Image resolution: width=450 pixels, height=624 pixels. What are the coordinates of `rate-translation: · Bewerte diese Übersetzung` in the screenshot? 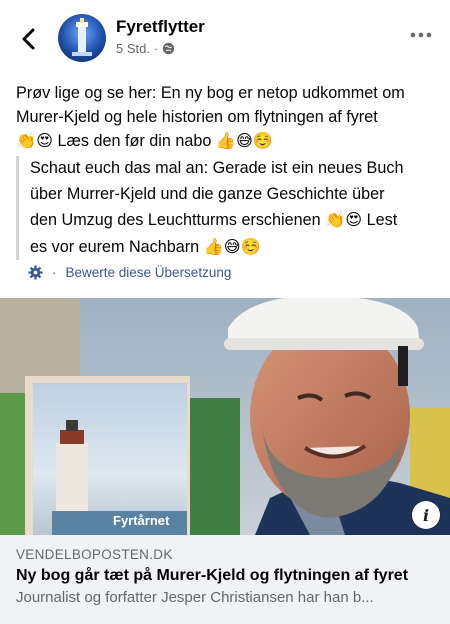 It's located at (129, 272).